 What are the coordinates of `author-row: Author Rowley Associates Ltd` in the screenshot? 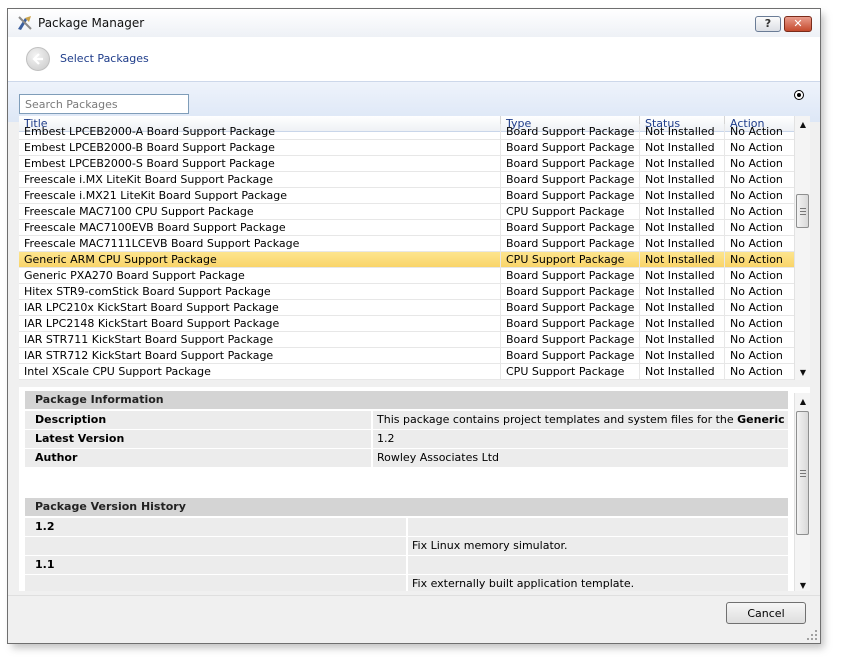 It's located at (406, 458).